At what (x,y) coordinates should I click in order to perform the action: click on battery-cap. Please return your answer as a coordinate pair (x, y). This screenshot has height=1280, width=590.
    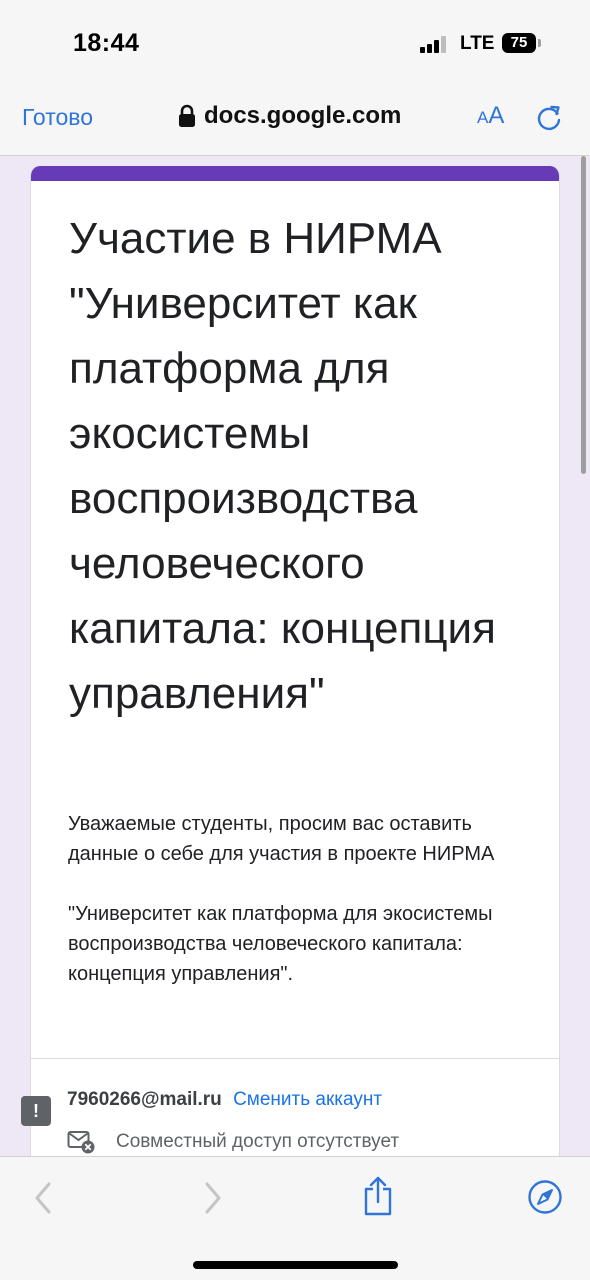
    Looking at the image, I should click on (539, 43).